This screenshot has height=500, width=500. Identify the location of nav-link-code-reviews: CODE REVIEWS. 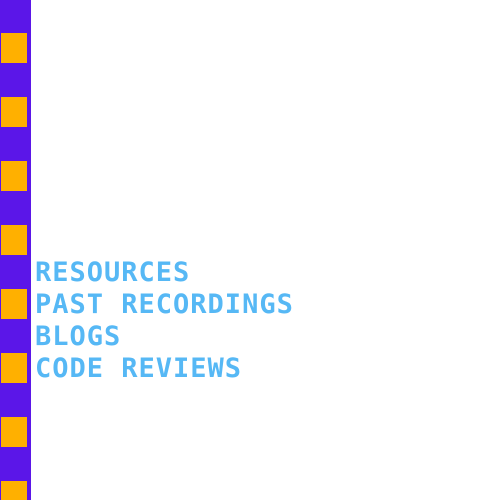
(164, 369).